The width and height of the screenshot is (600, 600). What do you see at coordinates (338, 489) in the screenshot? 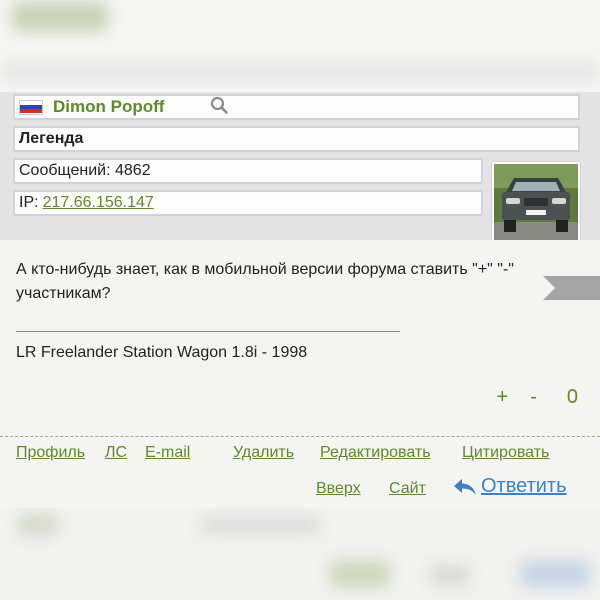
I see `top-link: Вверх` at bounding box center [338, 489].